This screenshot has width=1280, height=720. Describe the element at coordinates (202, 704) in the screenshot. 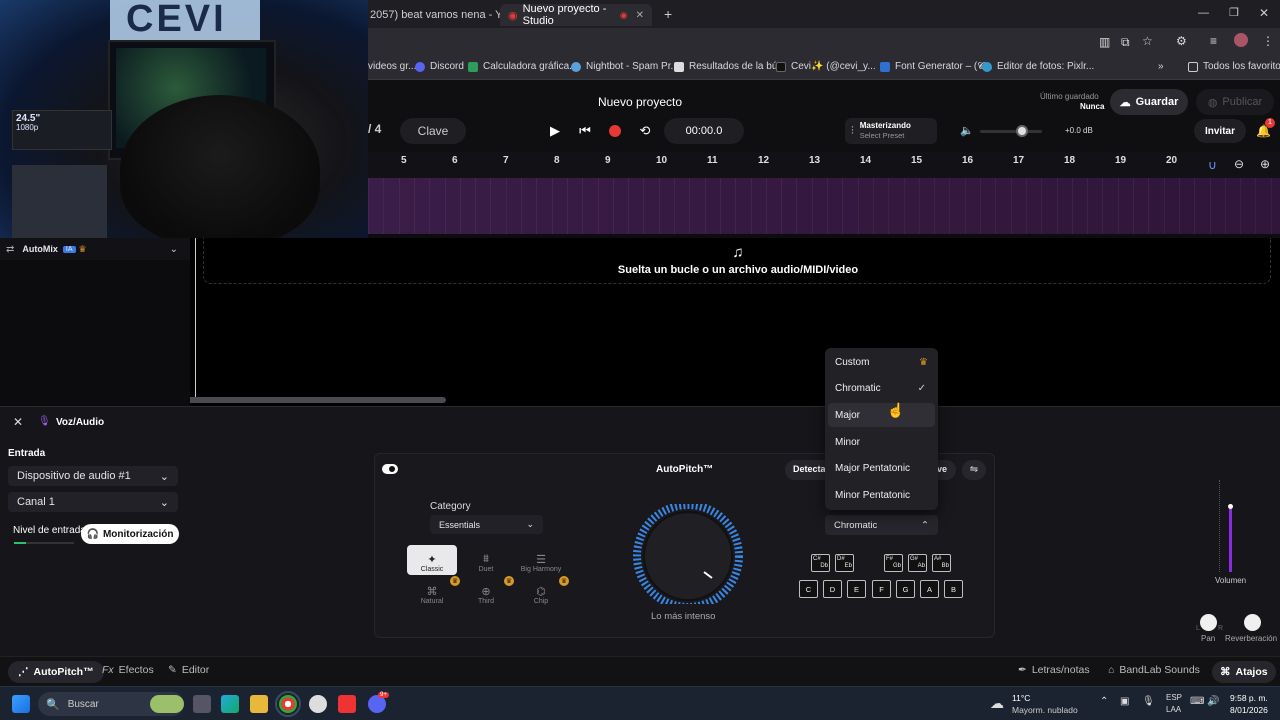

I see `task-view-icon` at that location.